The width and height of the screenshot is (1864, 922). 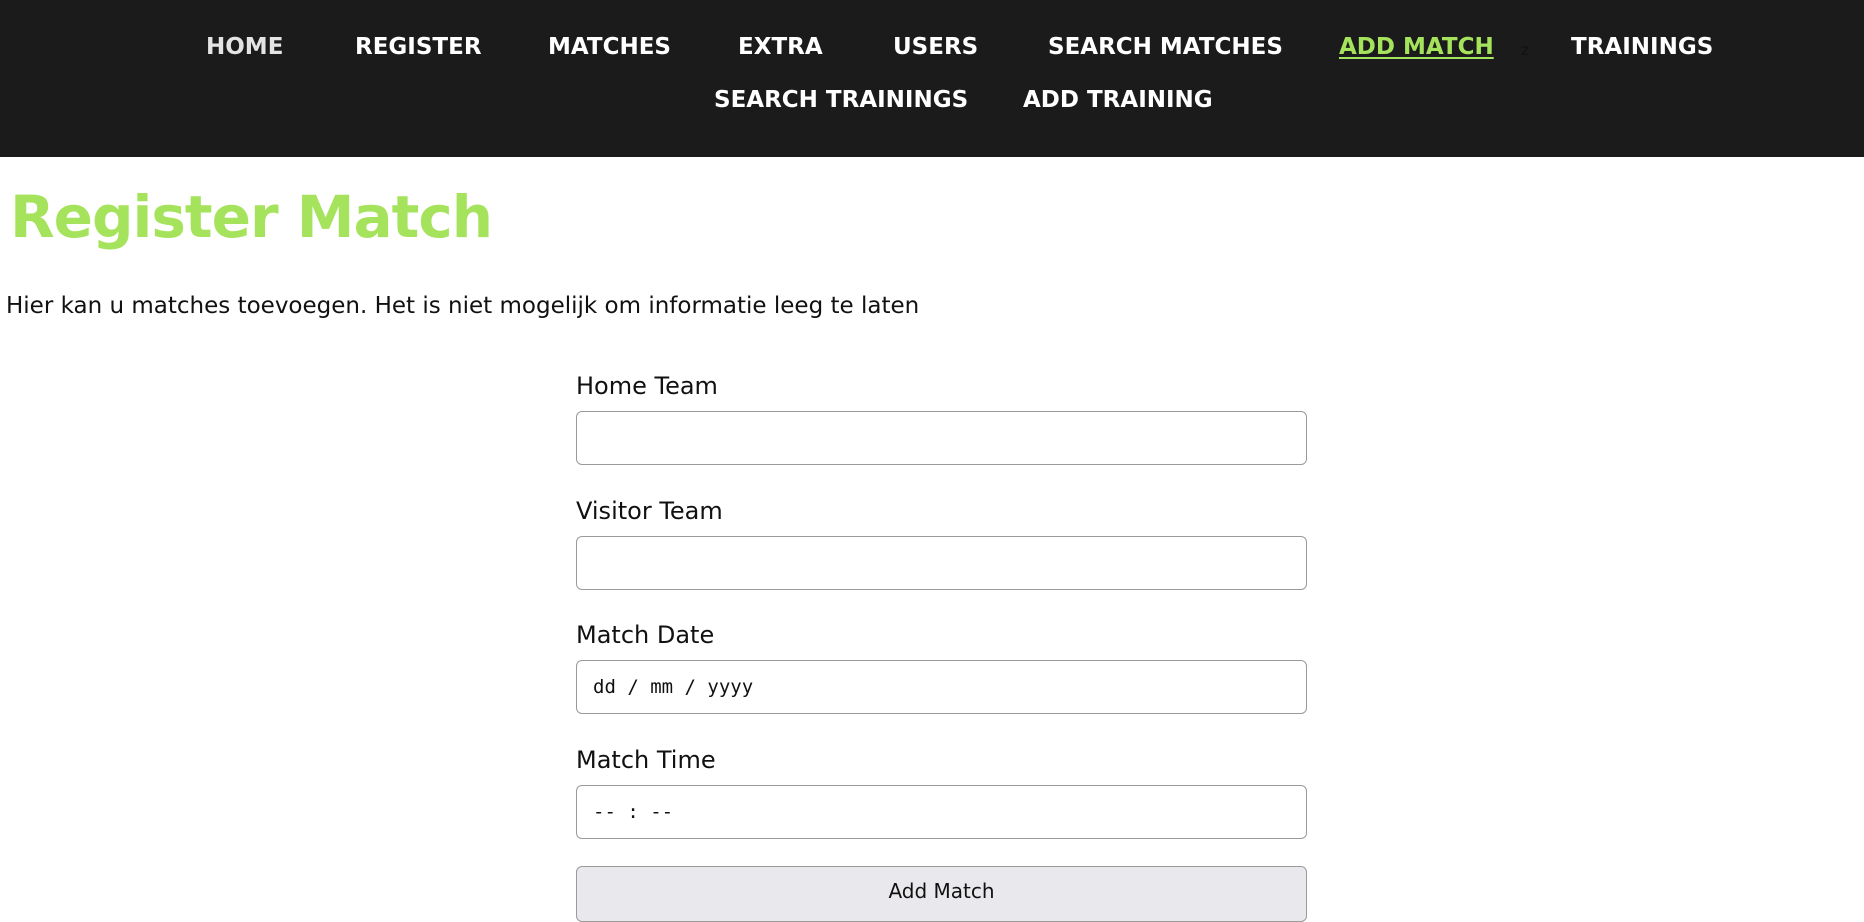 What do you see at coordinates (646, 760) in the screenshot?
I see `match-time-label: Match Time` at bounding box center [646, 760].